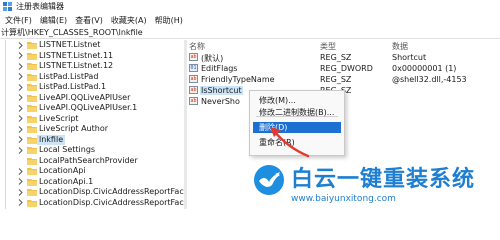 The width and height of the screenshot is (500, 240). Describe the element at coordinates (238, 79) in the screenshot. I see `value-name: FriendlyTypeName` at that location.